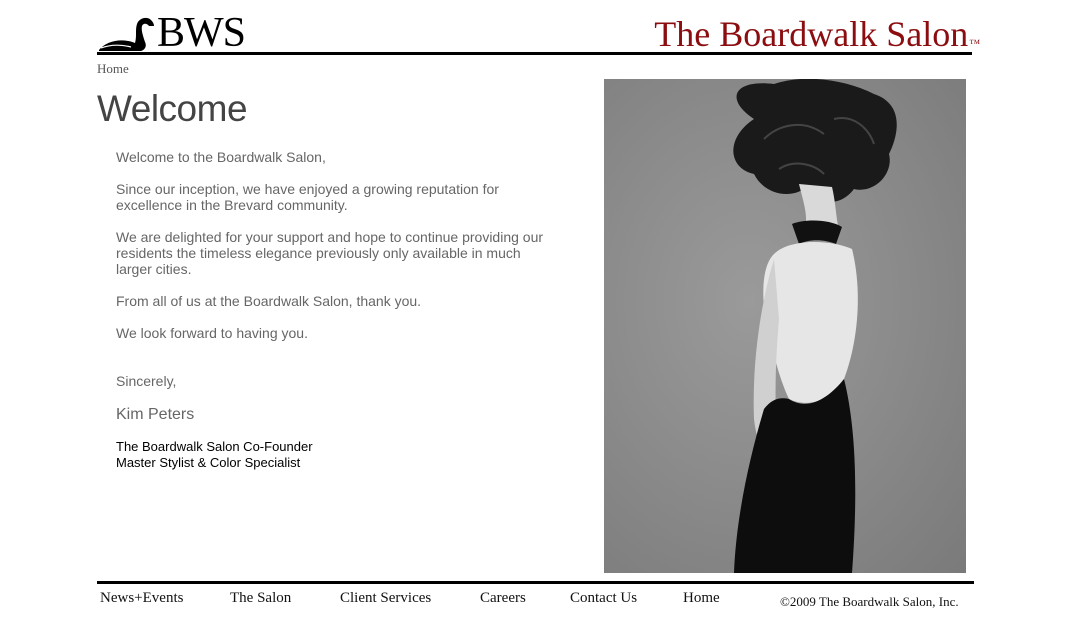 Image resolution: width=1090 pixels, height=624 pixels. What do you see at coordinates (260, 598) in the screenshot?
I see `nav-link-the-salon: The Salon` at bounding box center [260, 598].